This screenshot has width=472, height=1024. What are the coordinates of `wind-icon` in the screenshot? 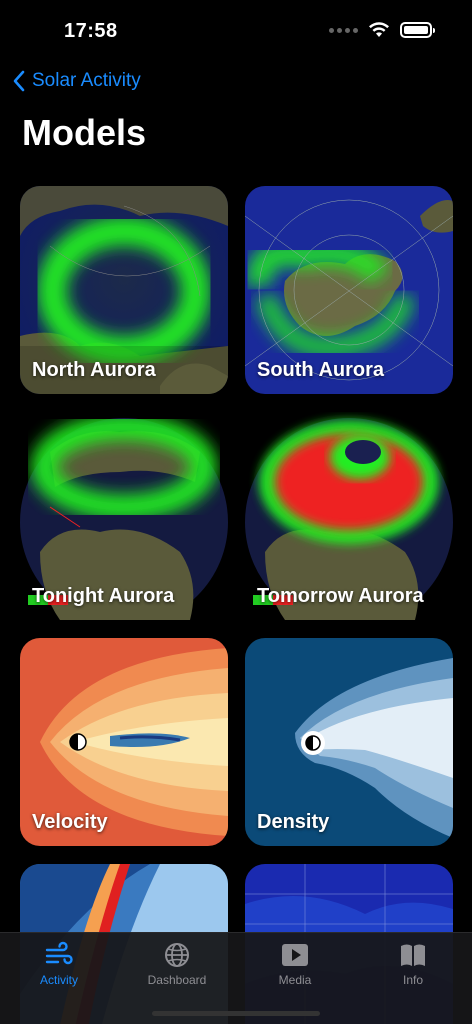 It's located at (59, 953).